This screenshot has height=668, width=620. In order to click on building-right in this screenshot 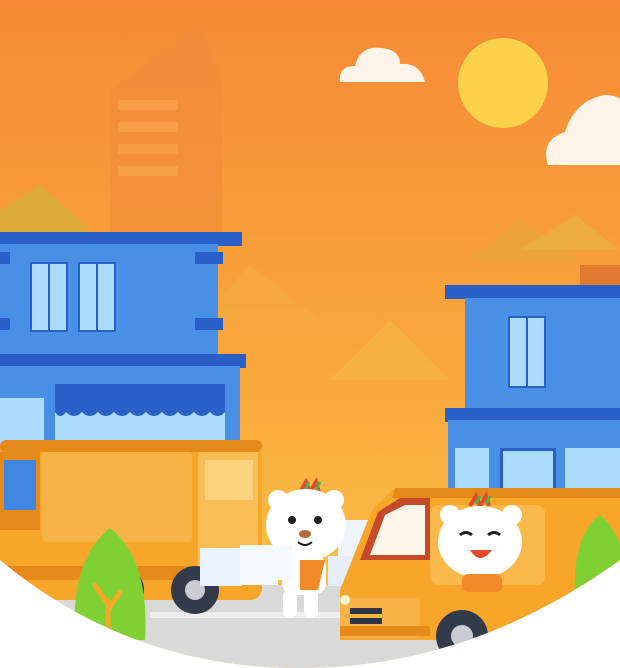, I will do `click(532, 382)`.